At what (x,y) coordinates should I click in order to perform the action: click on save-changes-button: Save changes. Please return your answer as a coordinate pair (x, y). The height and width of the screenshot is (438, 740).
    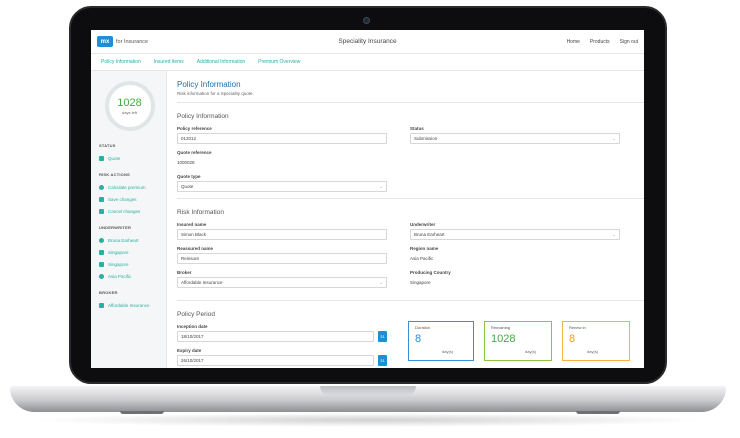
    Looking at the image, I should click on (129, 199).